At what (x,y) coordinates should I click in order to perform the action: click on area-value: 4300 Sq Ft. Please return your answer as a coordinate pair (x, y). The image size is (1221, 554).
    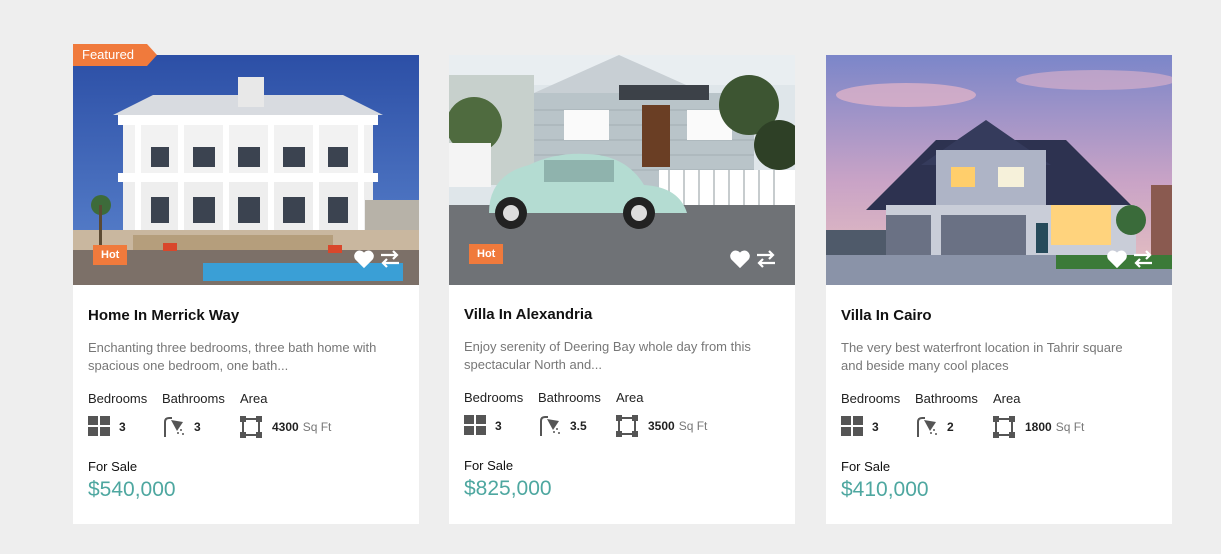
    Looking at the image, I should click on (302, 427).